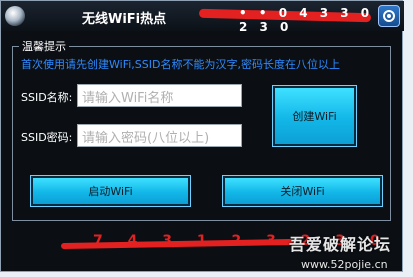  Describe the element at coordinates (344, 264) in the screenshot. I see `watermark-url: www.52pojie.cn` at that location.